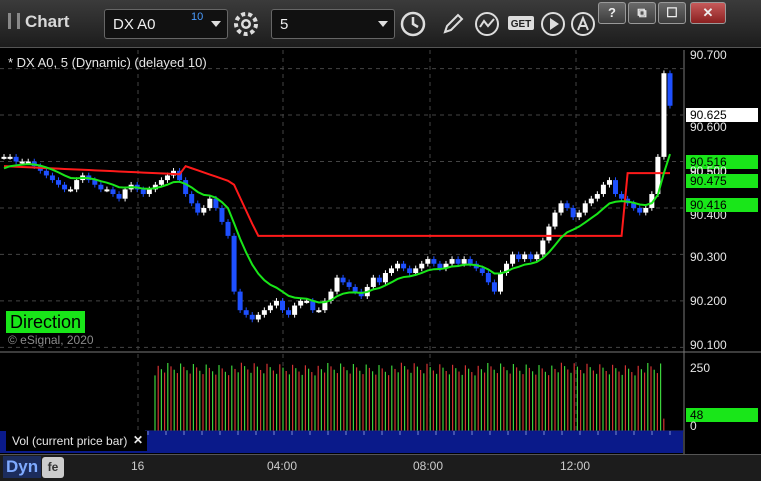 Image resolution: width=761 pixels, height=481 pixels. I want to click on pencil-icon, so click(453, 24).